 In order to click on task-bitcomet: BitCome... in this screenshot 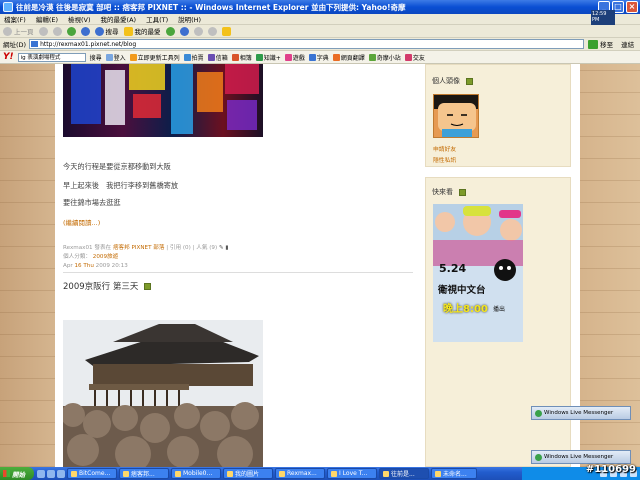, I will do `click(92, 473)`.